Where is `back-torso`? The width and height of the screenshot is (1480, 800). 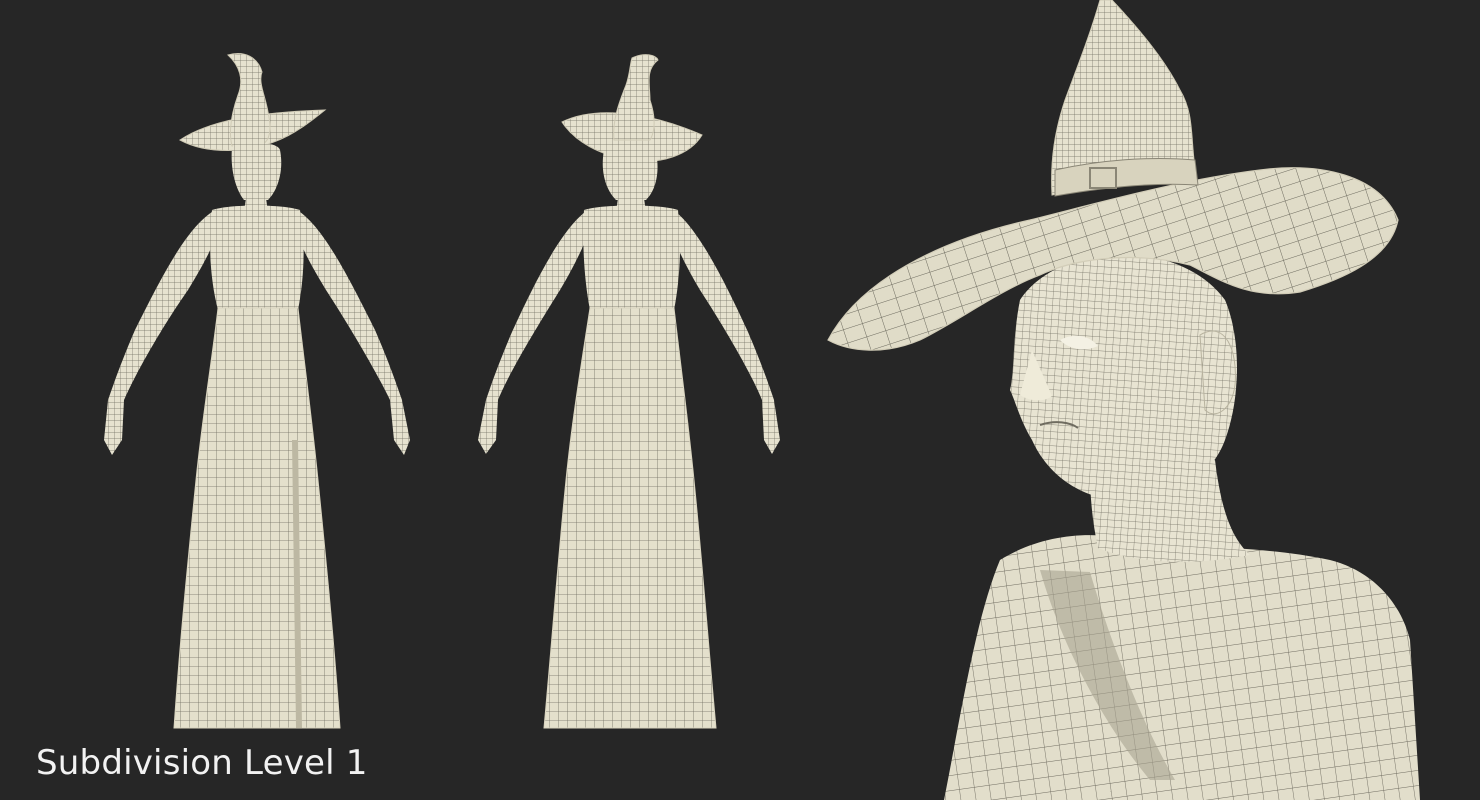
back-torso is located at coordinates (632, 257).